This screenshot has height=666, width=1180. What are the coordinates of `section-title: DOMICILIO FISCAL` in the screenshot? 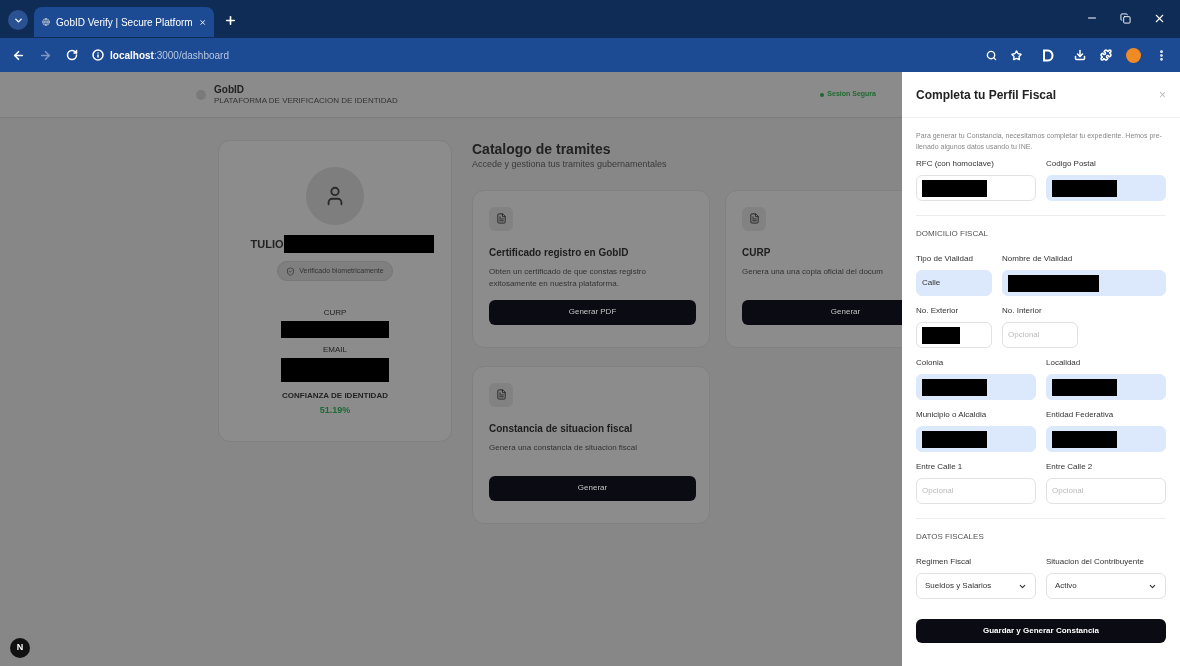 It's located at (952, 234).